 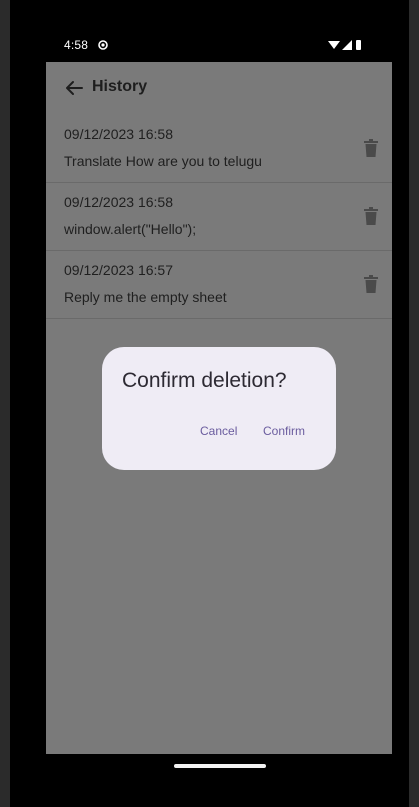 I want to click on dialog-title: Confirm deletion?, so click(x=204, y=380).